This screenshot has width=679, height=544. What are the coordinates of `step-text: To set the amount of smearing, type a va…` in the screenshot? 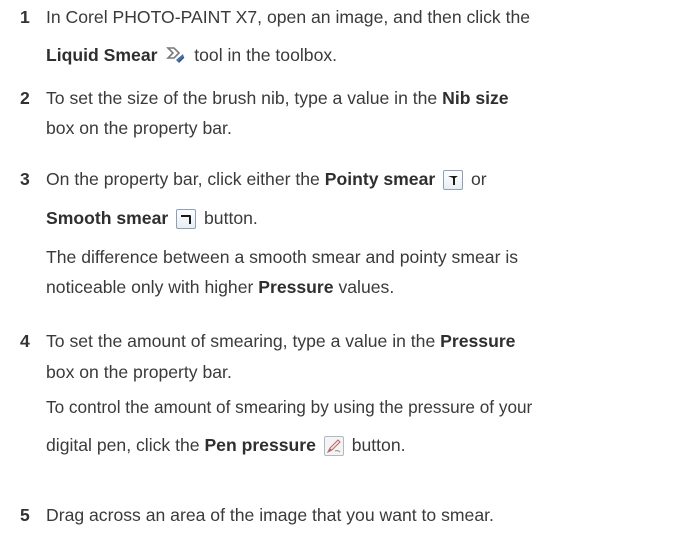 It's located at (241, 341).